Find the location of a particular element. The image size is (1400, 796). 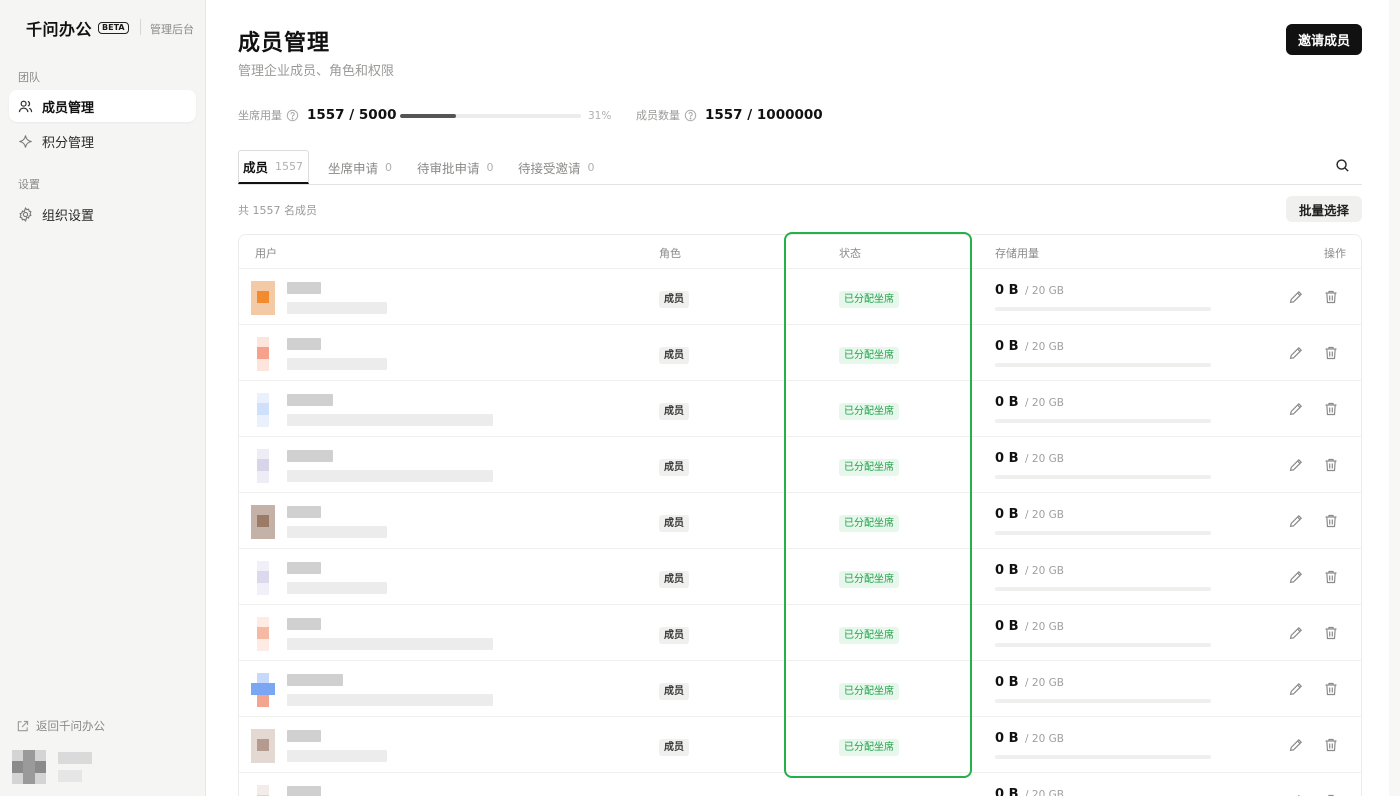

admin-label: 管理后台 is located at coordinates (172, 29).